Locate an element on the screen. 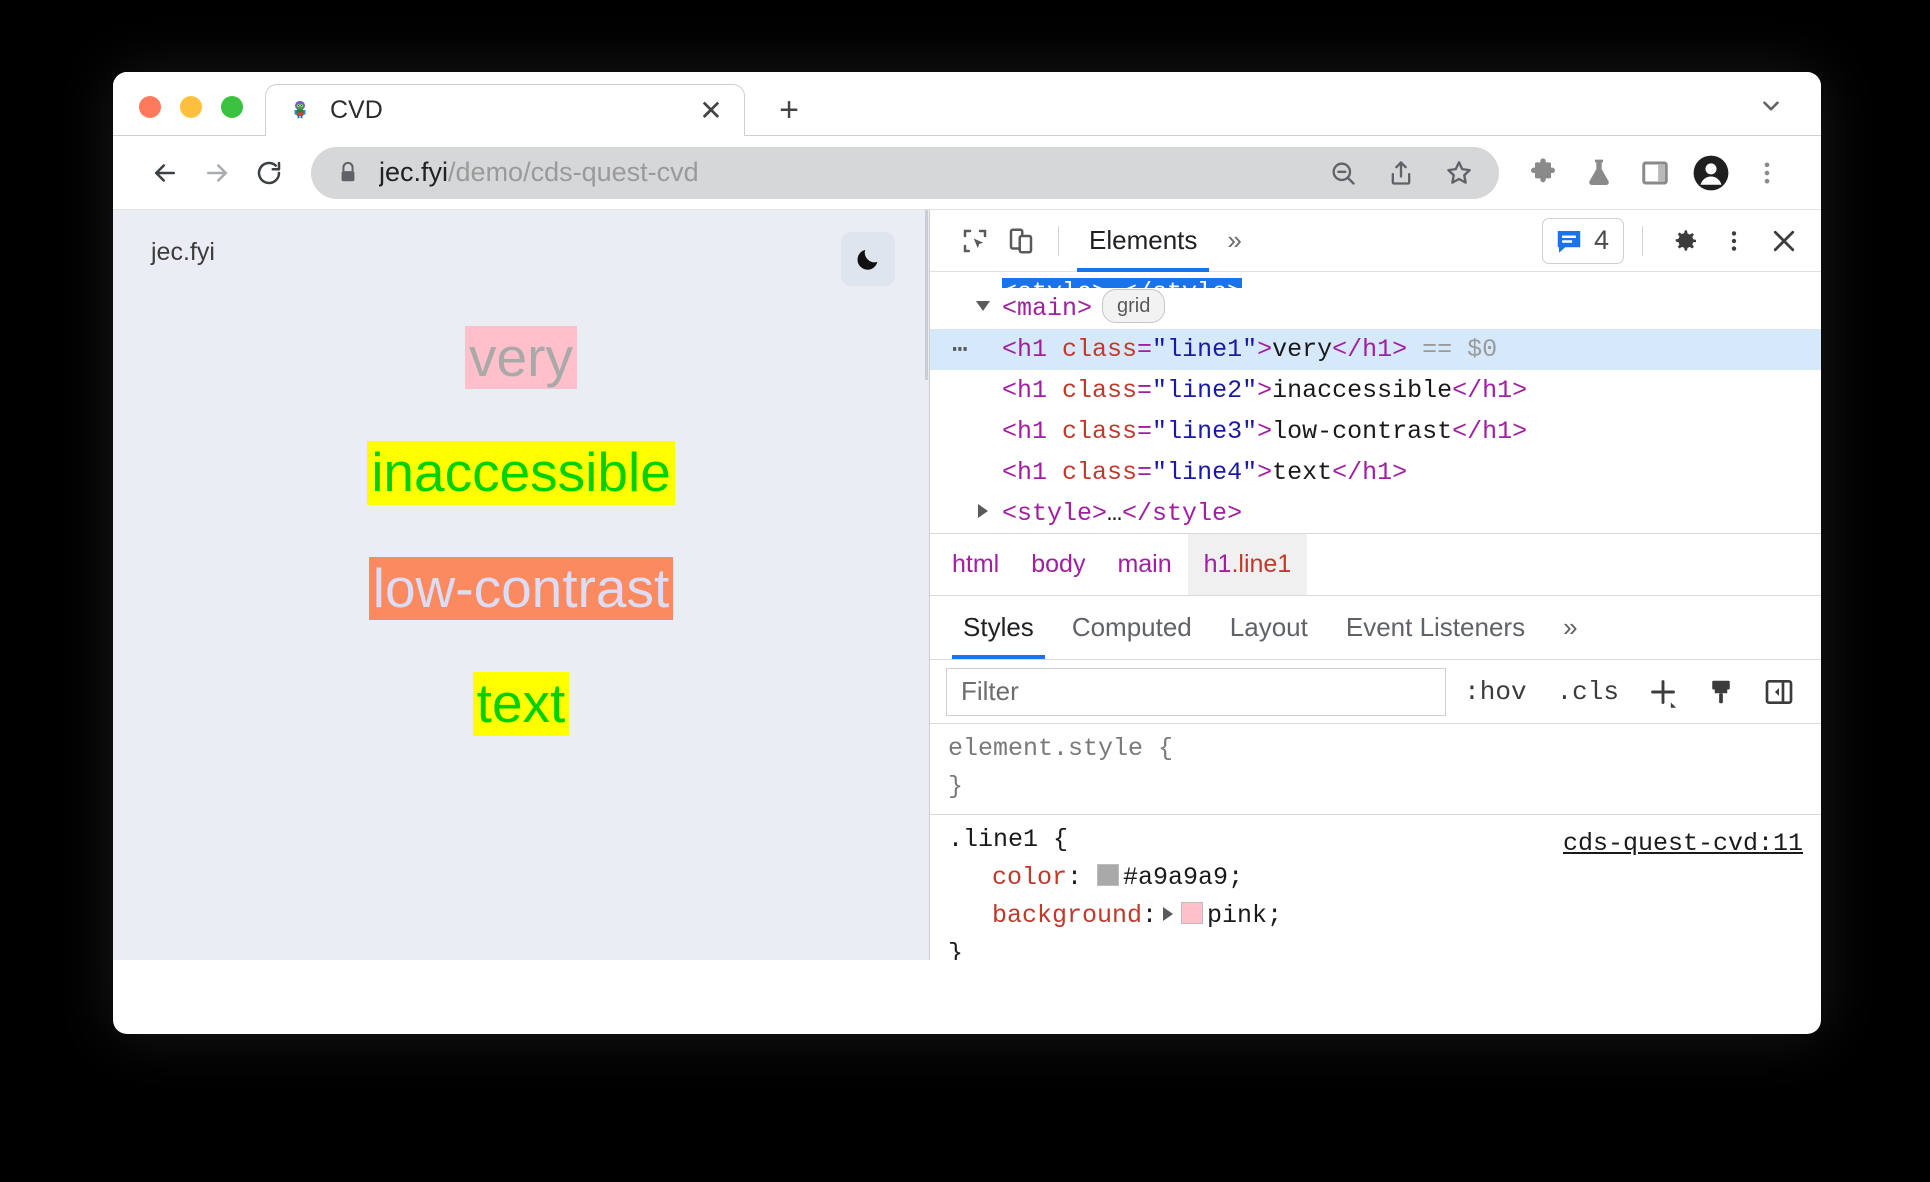 The image size is (1930, 1182). demo-lines: very inaccessible low-contrast text is located at coordinates (521, 531).